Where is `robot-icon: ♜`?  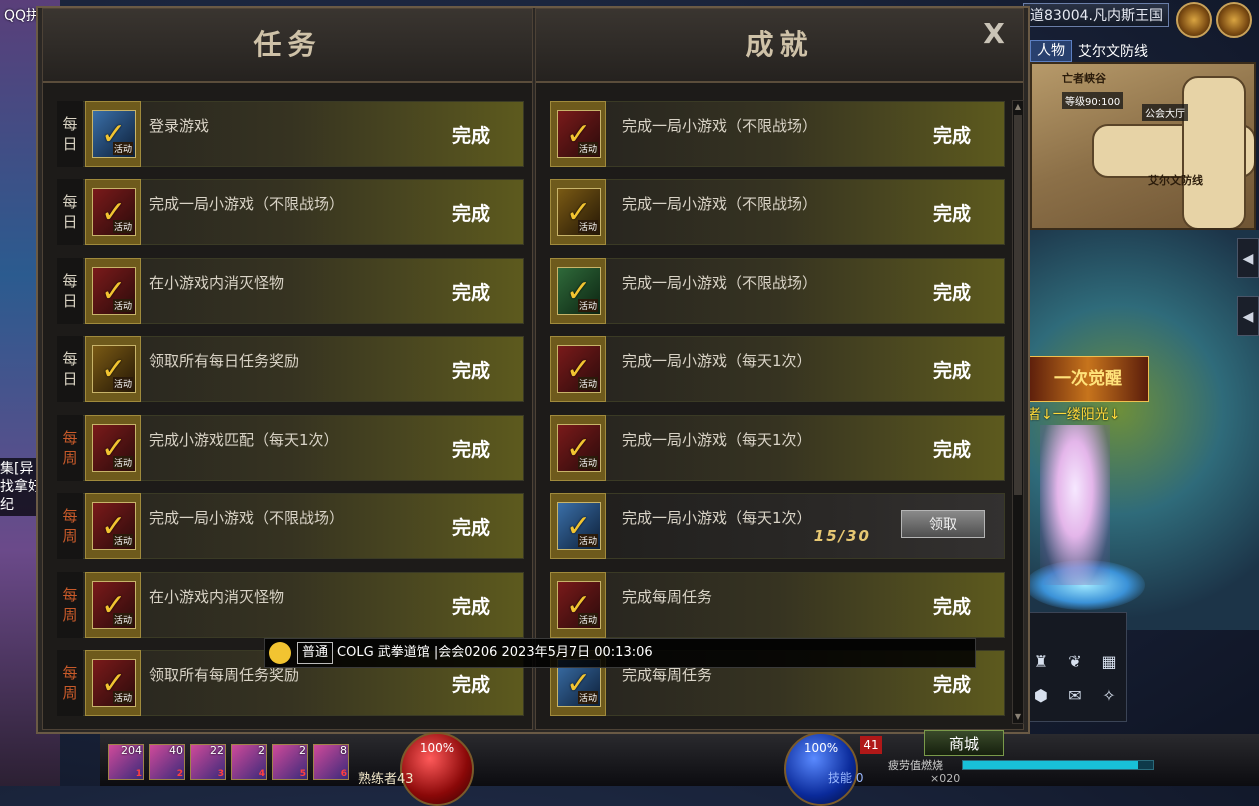
robot-icon: ♜ is located at coordinates (1041, 662).